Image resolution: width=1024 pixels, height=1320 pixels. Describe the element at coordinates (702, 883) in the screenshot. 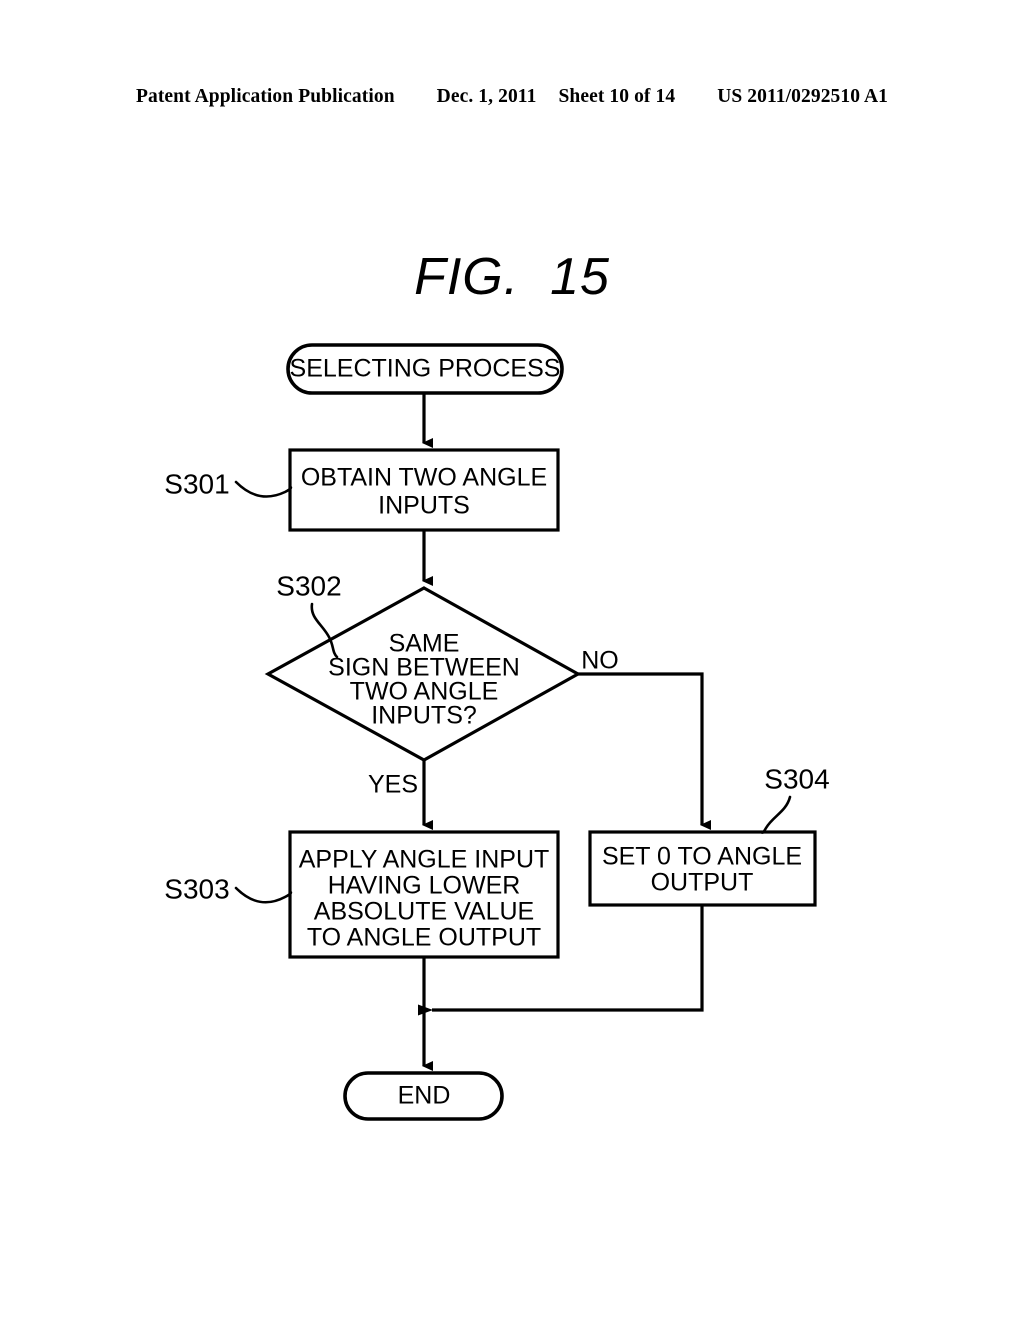

I see `s304-label-line2: OUTPUT` at that location.